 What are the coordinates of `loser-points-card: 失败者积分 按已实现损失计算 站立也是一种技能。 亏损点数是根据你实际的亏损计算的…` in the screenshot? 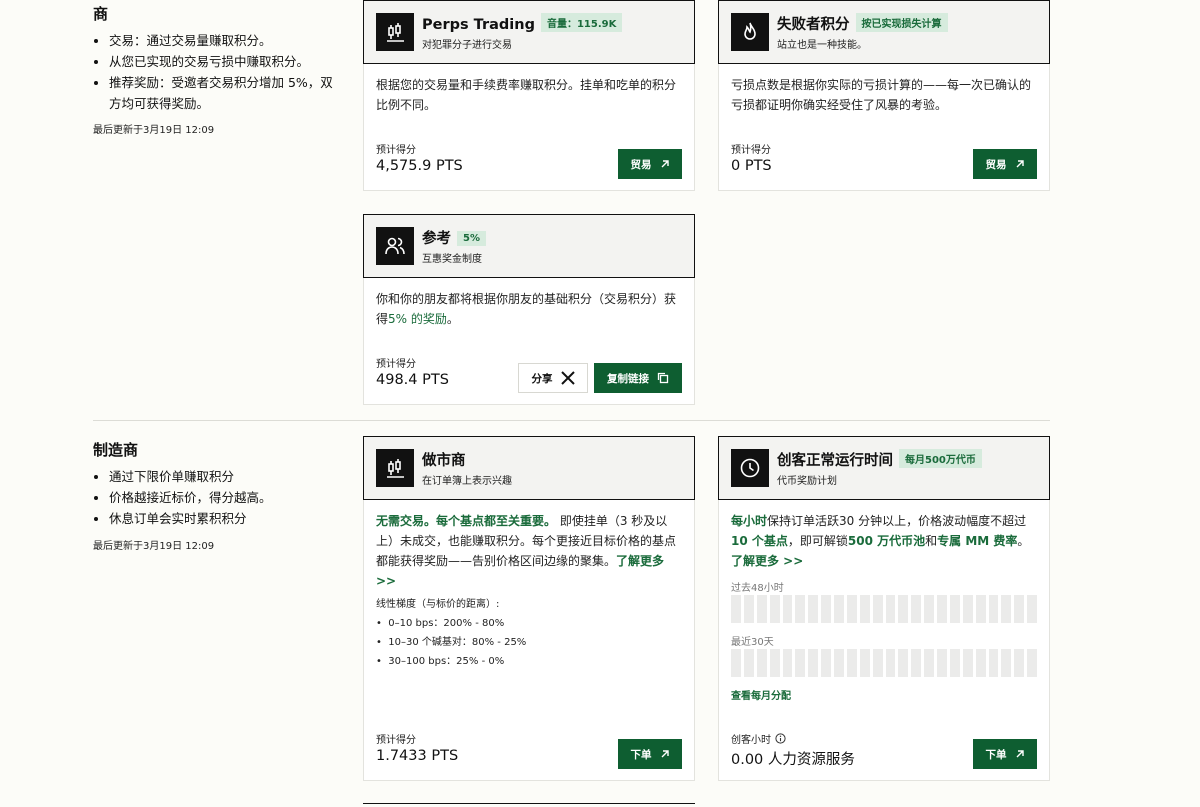 It's located at (884, 95).